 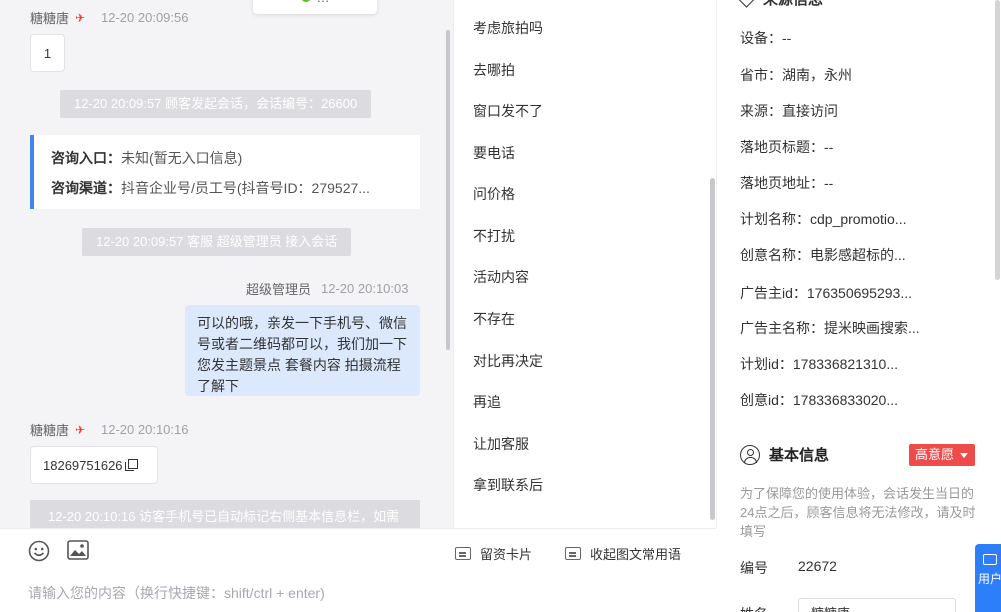 I want to click on system-message: 12-20 20:09:57 客服 超级管理员 接入会话, so click(x=217, y=242).